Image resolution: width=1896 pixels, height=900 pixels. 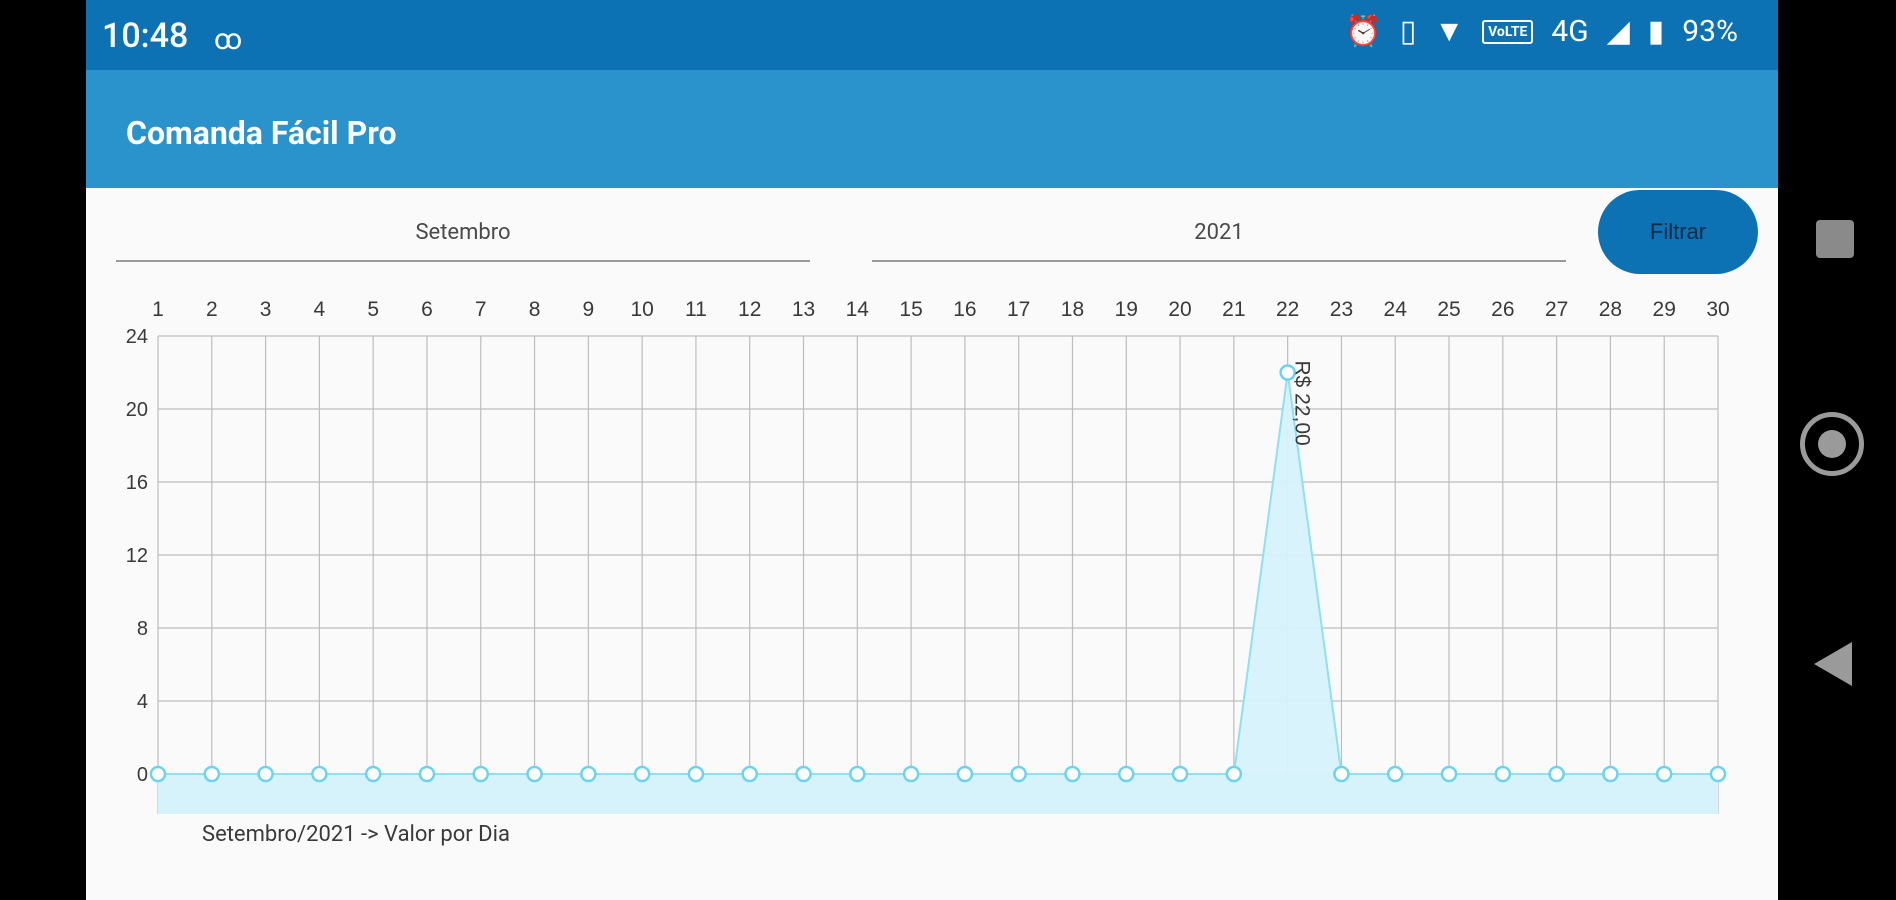 I want to click on x-tick-label: 5, so click(x=373, y=309).